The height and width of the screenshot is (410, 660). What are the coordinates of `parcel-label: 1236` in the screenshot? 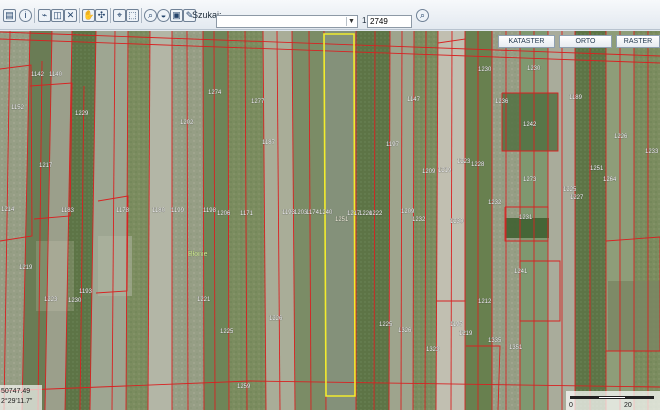 It's located at (502, 102).